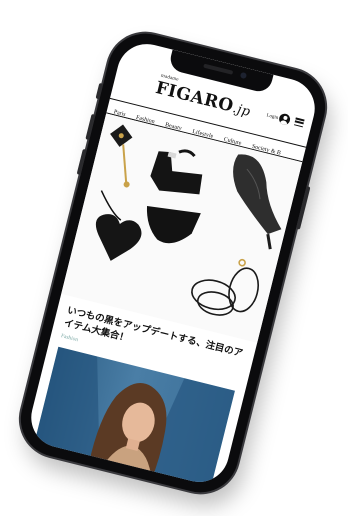  I want to click on user-icon, so click(284, 119).